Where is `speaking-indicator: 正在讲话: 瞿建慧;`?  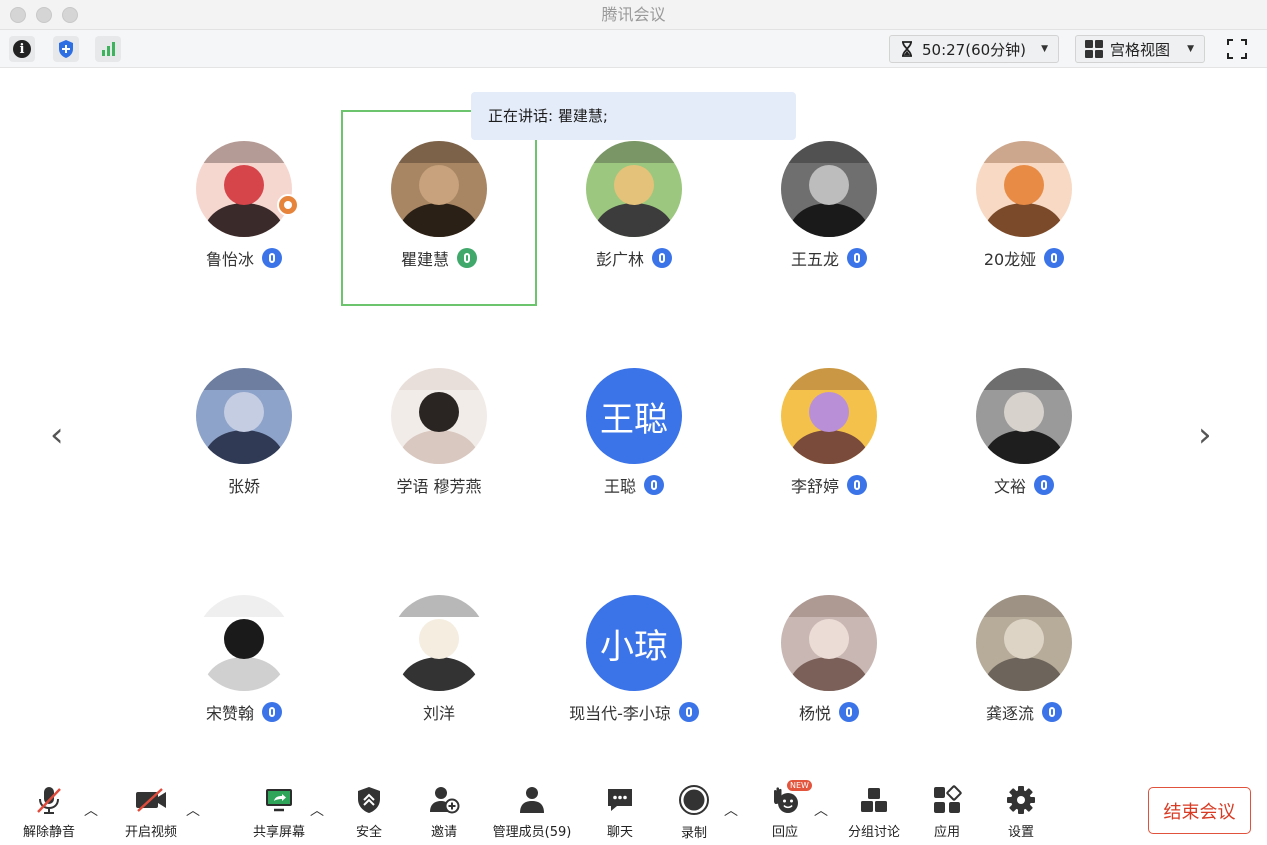 speaking-indicator: 正在讲话: 瞿建慧; is located at coordinates (633, 116).